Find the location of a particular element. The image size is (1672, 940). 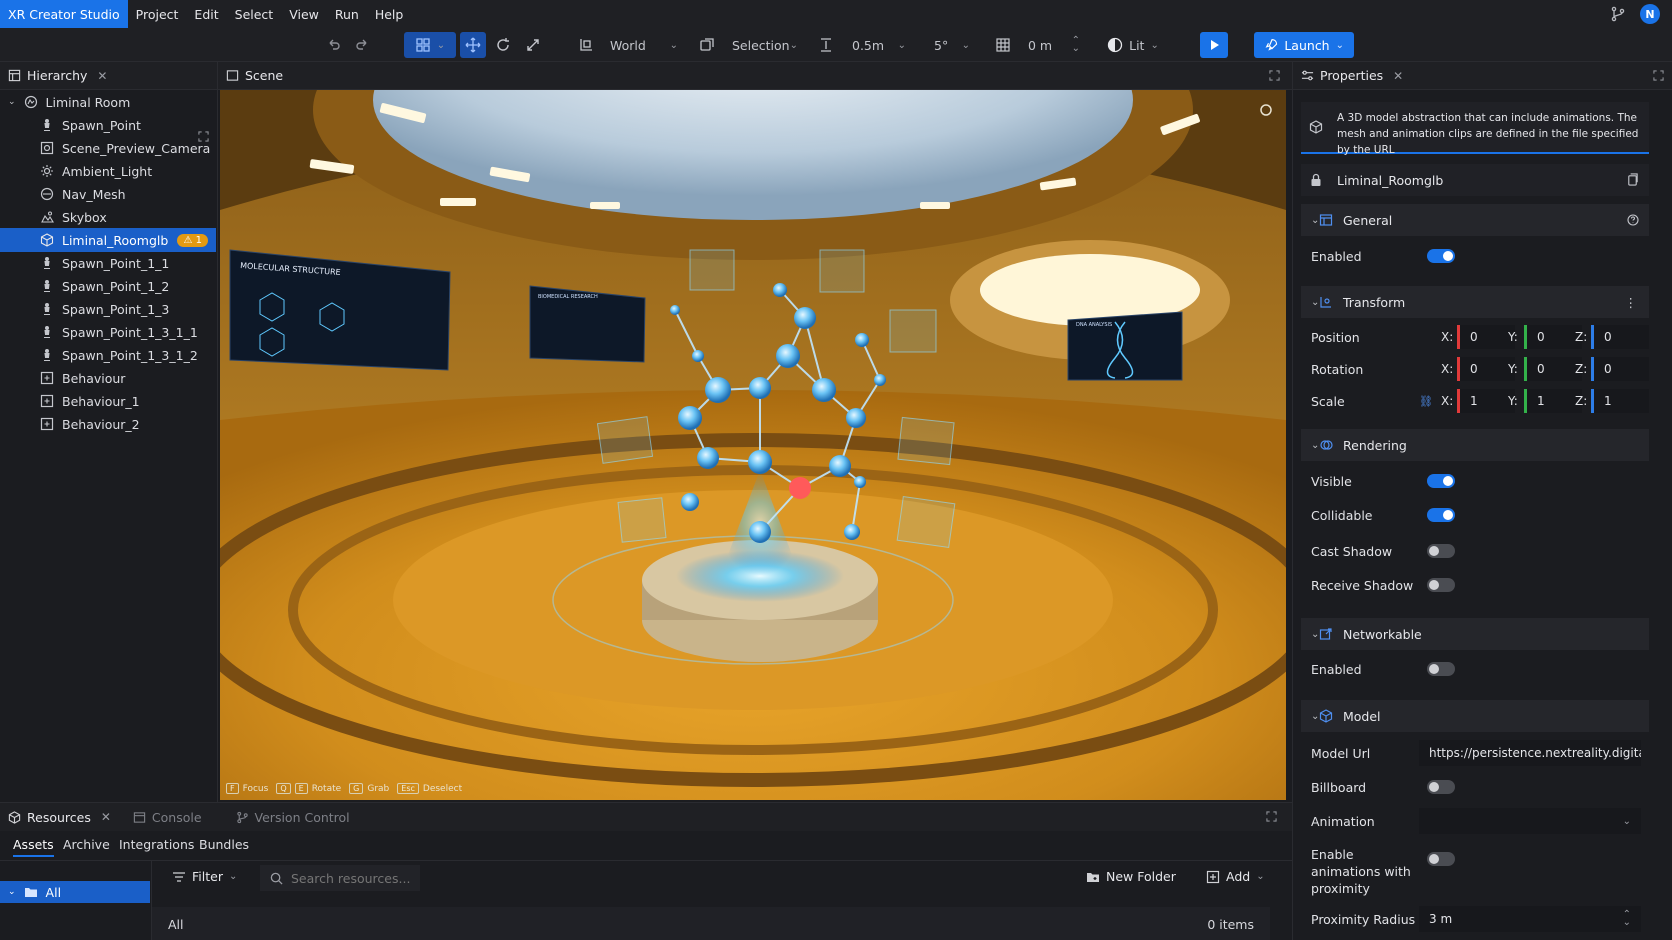

tree-item: Spawn_Point_1_1 is located at coordinates (108, 263).